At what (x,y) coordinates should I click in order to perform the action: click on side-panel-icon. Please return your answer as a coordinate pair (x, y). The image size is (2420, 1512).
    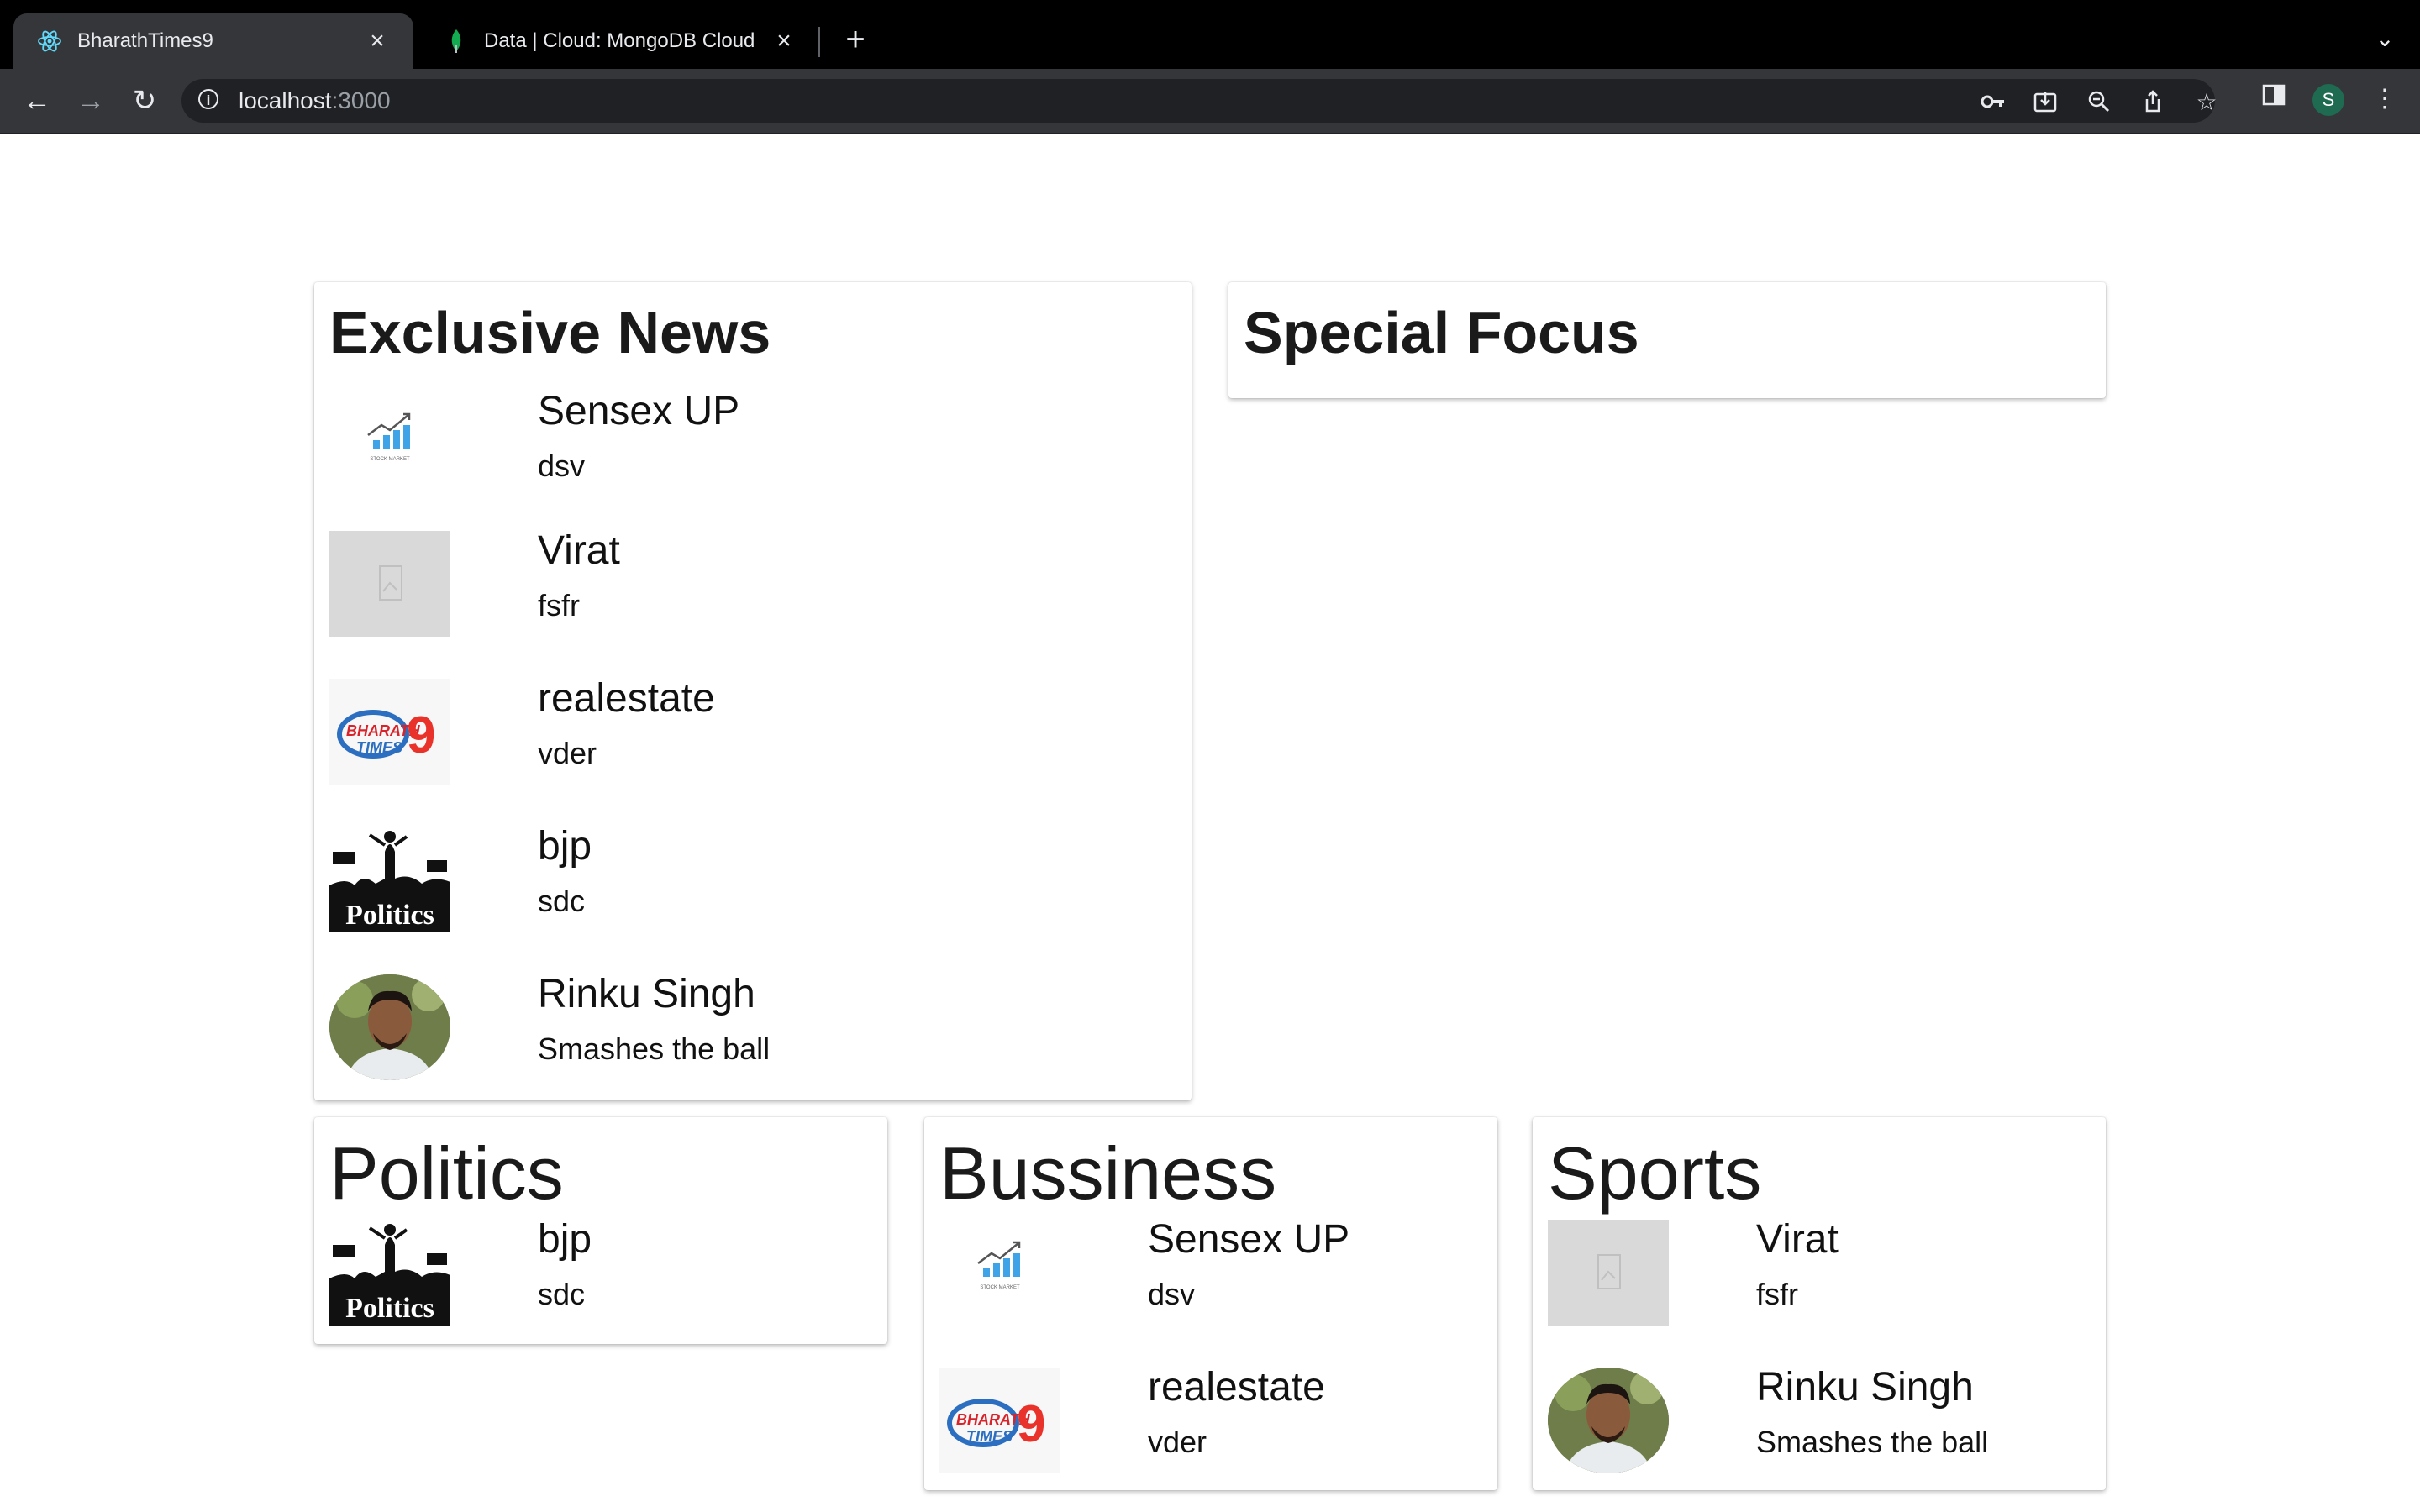
    Looking at the image, I should click on (2274, 99).